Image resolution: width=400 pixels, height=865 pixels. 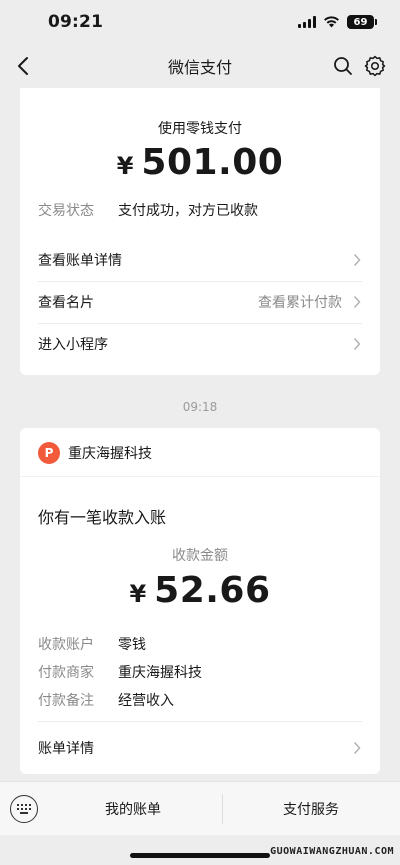 I want to click on view-business-card-link: 查看名片 查看累计付款, so click(x=200, y=302).